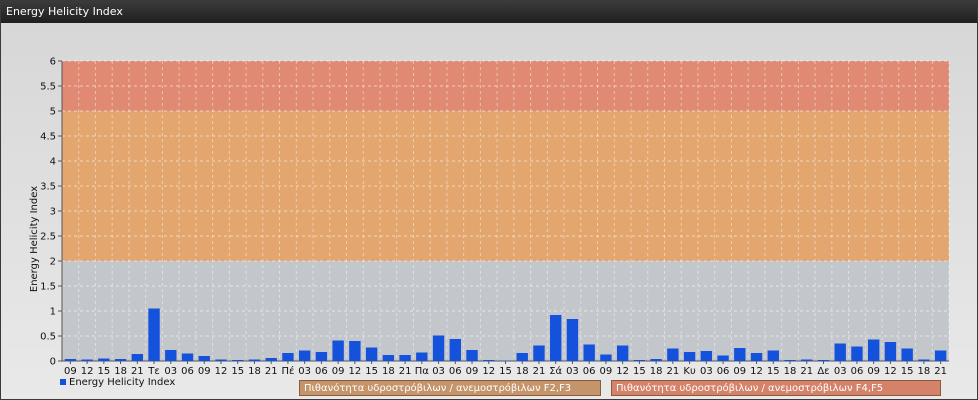 Image resolution: width=978 pixels, height=400 pixels. What do you see at coordinates (422, 371) in the screenshot?
I see `x-tick-label: Πα` at bounding box center [422, 371].